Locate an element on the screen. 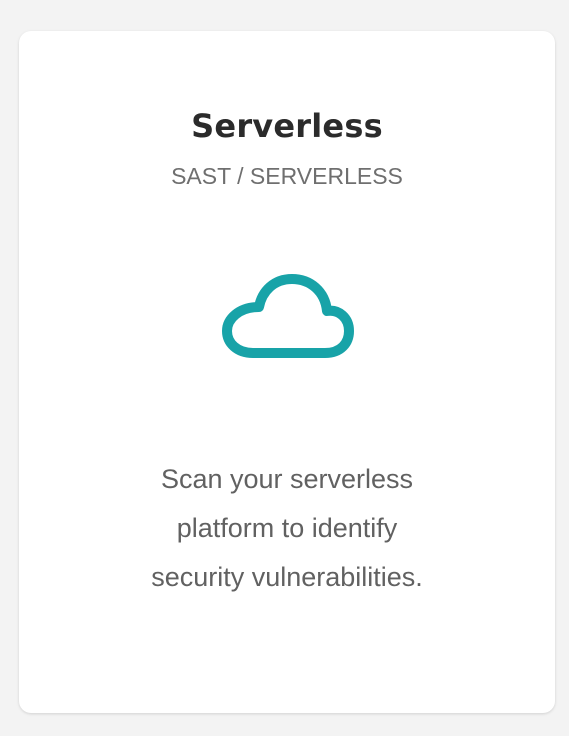  card-title: Serverless is located at coordinates (287, 126).